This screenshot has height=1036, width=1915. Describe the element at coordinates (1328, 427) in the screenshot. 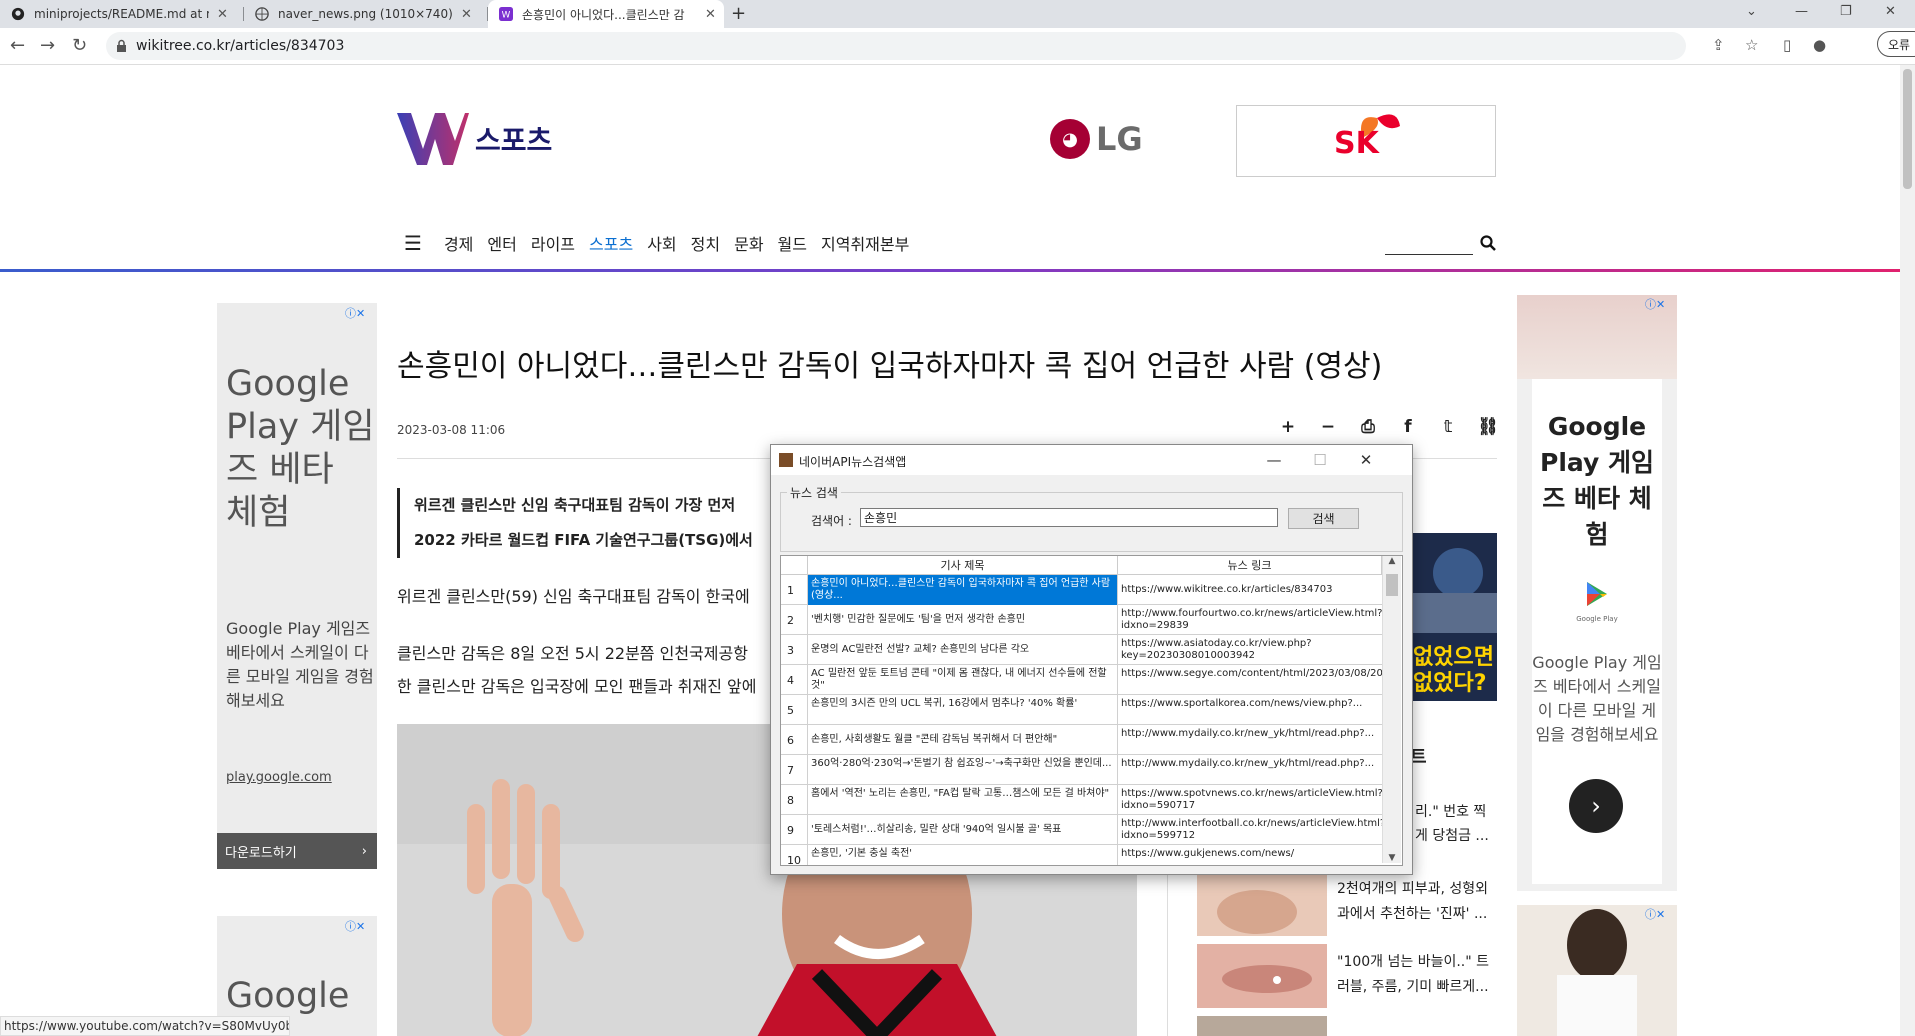

I see `font-decrease-icon: −` at that location.